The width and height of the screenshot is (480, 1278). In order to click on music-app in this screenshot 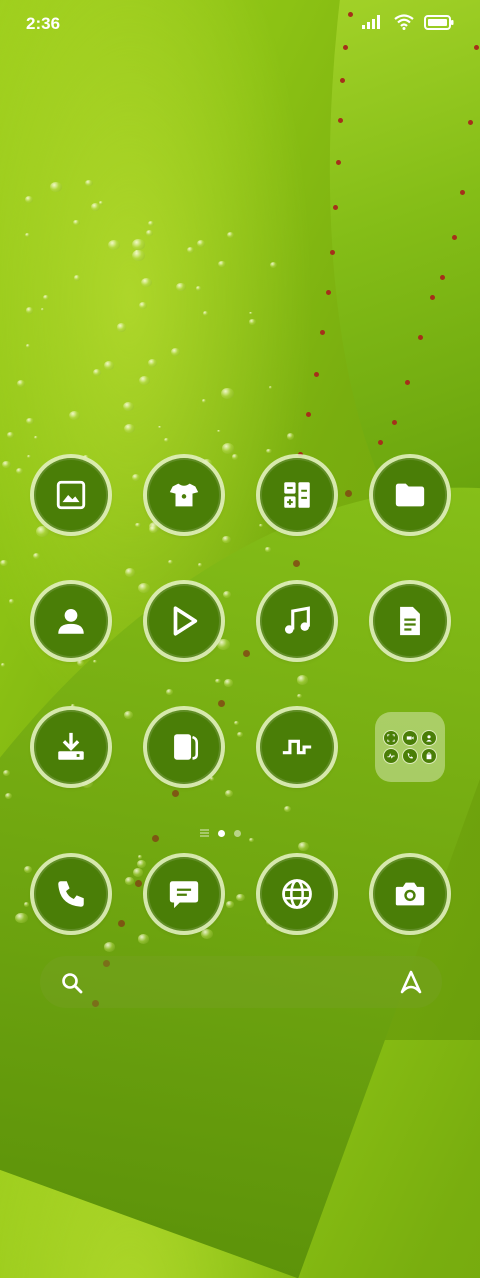, I will do `click(297, 621)`.